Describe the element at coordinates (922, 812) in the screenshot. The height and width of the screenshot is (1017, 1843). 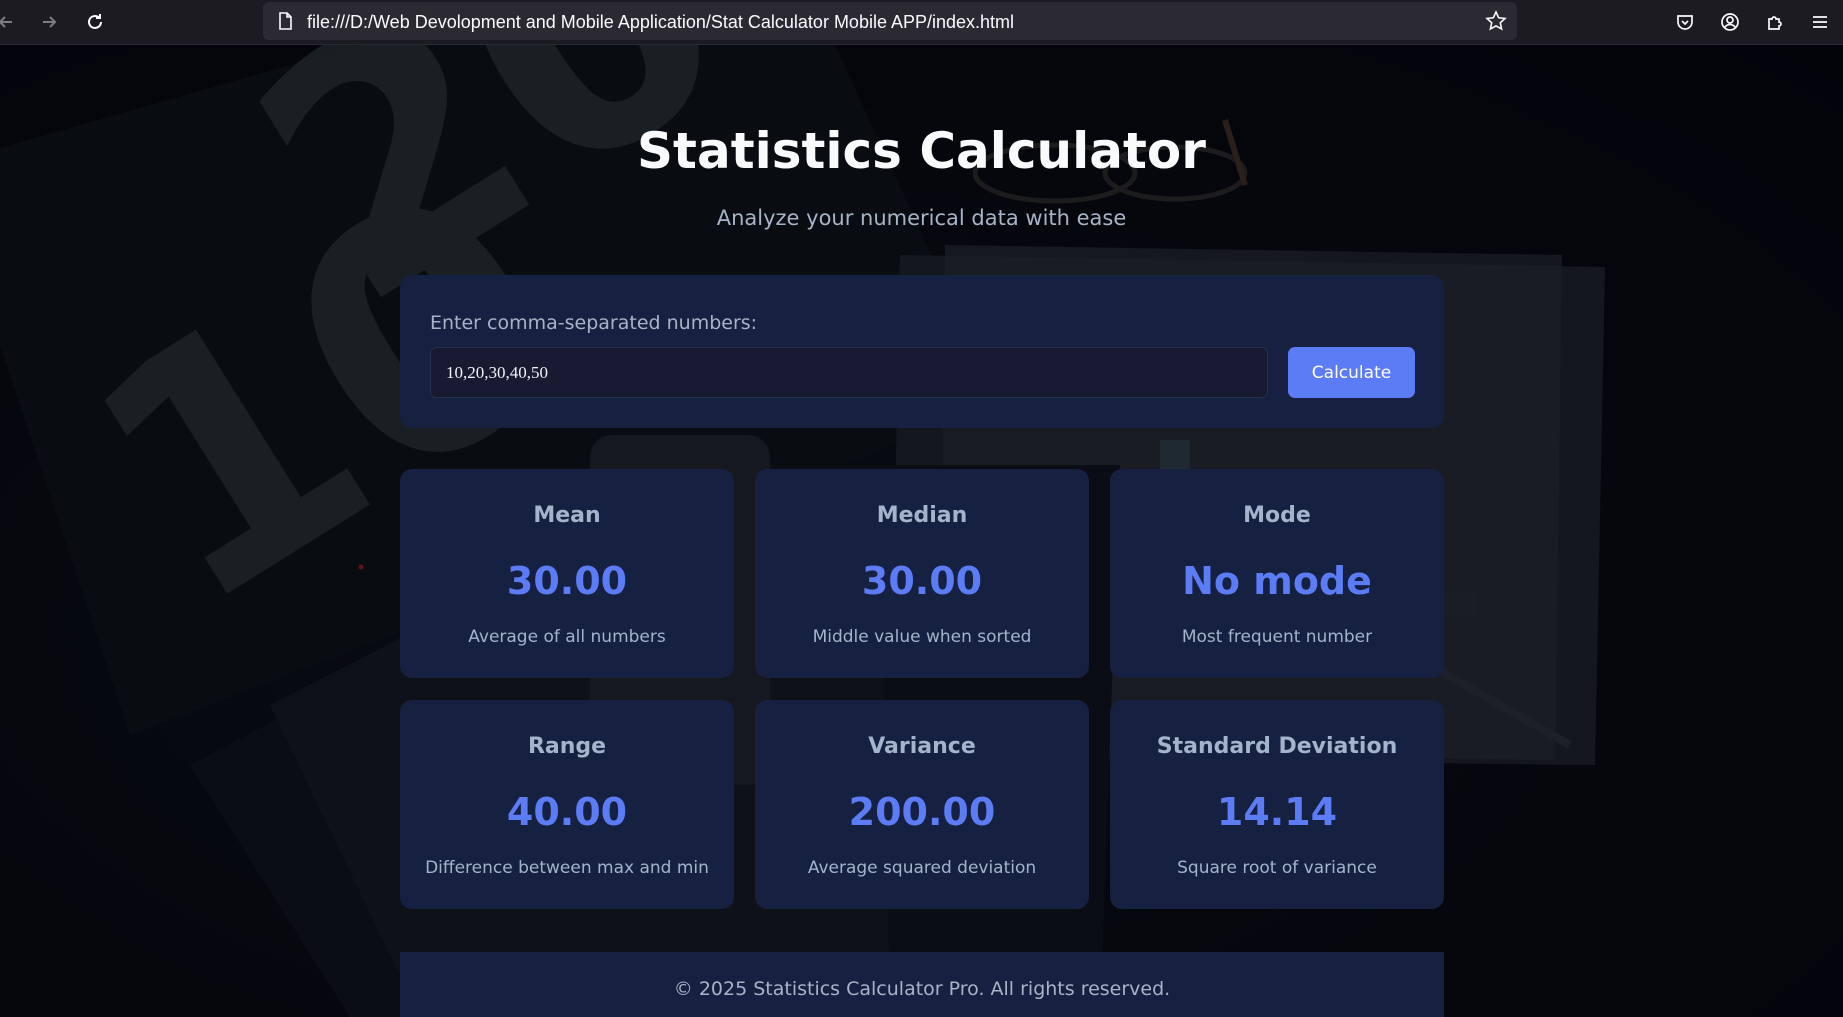
I see `stat-value: 200.00` at that location.